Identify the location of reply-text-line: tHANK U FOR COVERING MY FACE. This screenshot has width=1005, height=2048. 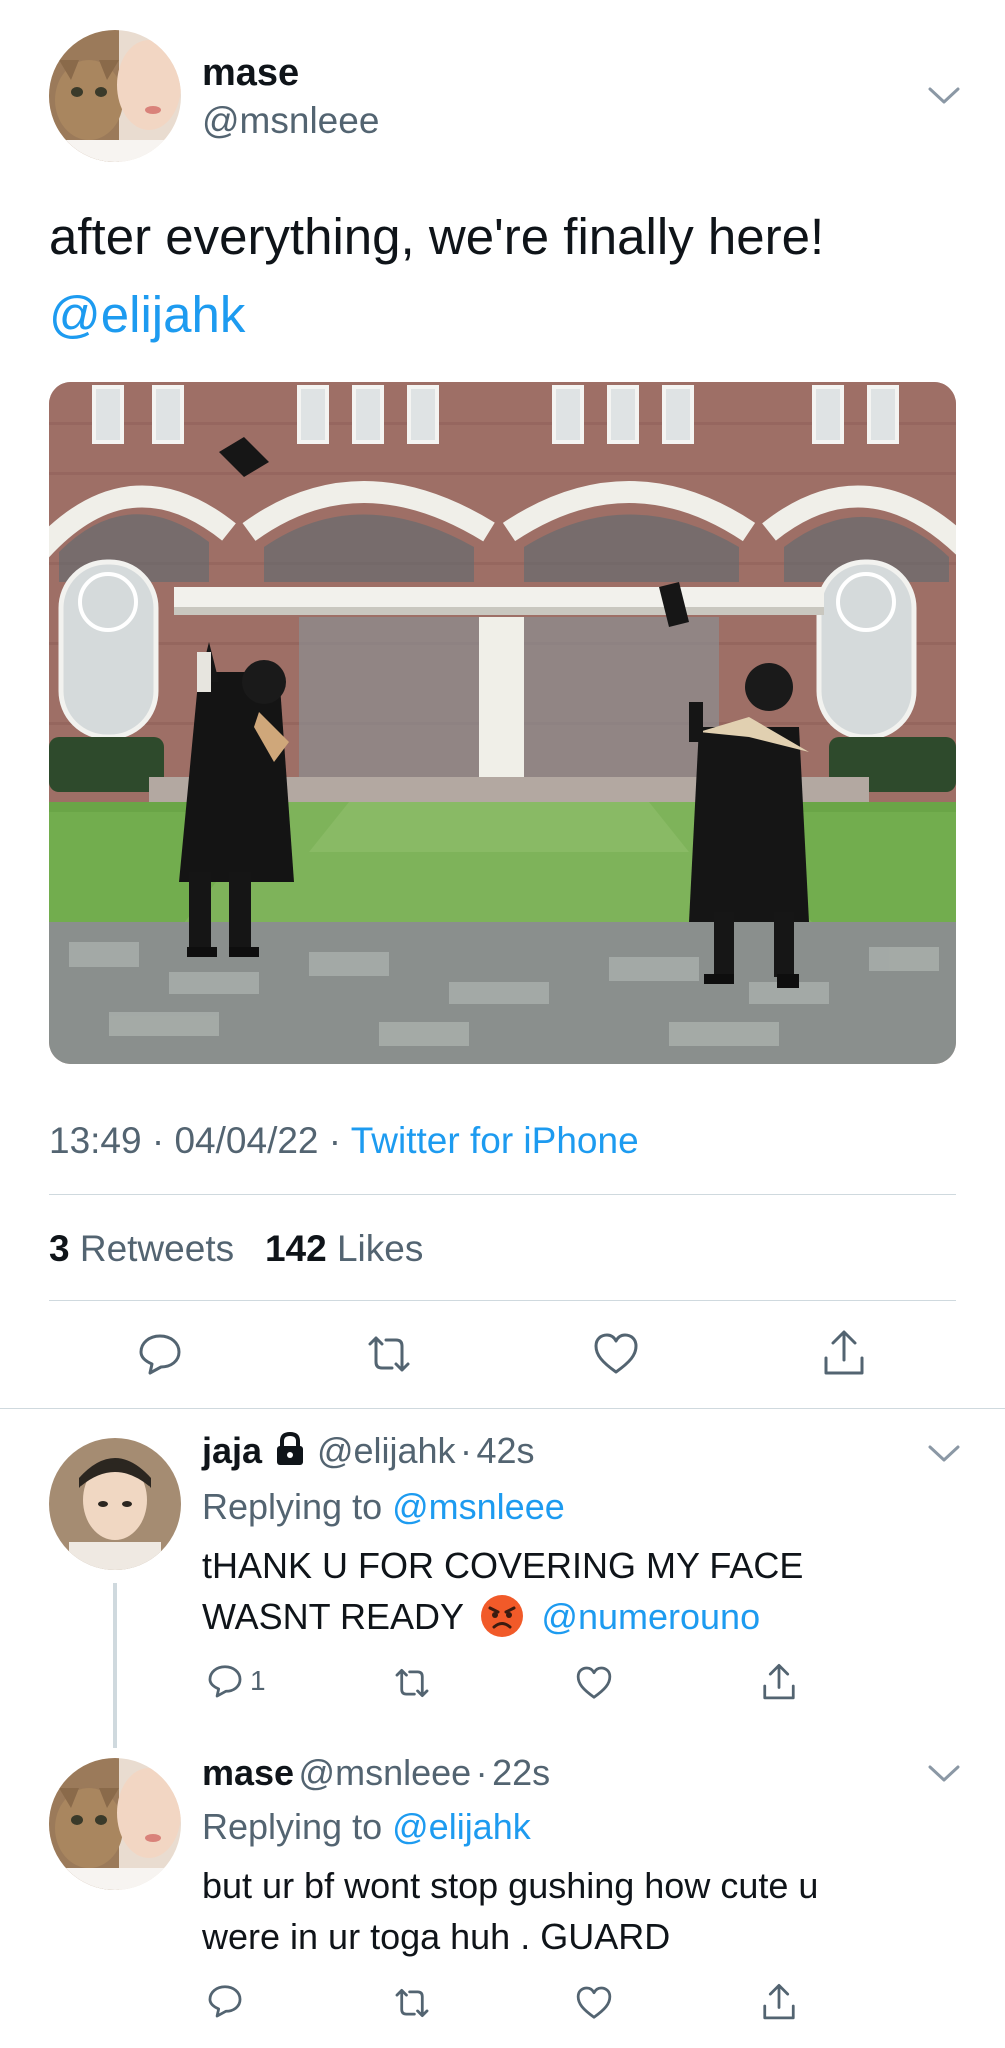
(503, 1565).